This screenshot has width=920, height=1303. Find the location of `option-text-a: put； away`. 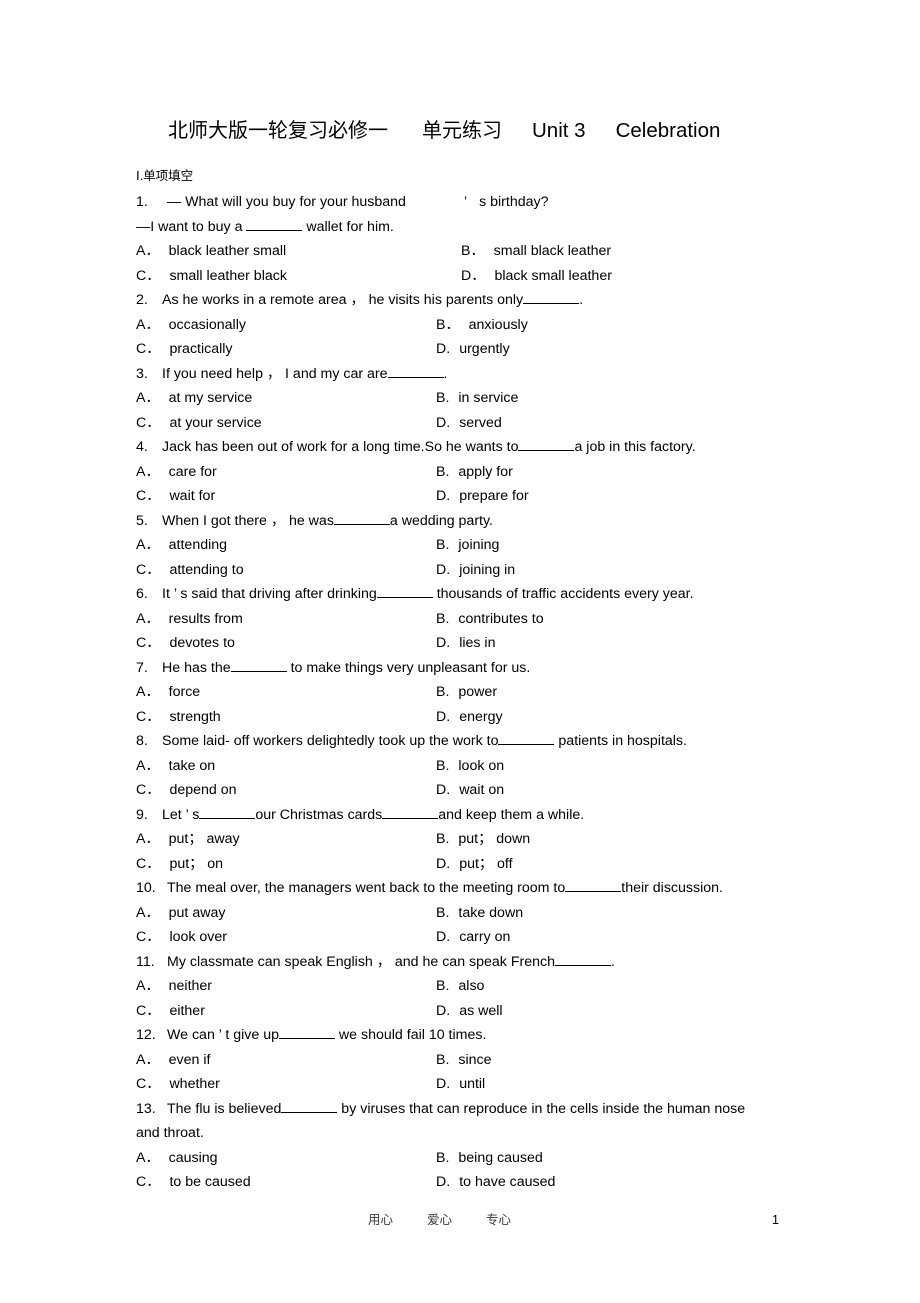

option-text-a: put； away is located at coordinates (204, 839).